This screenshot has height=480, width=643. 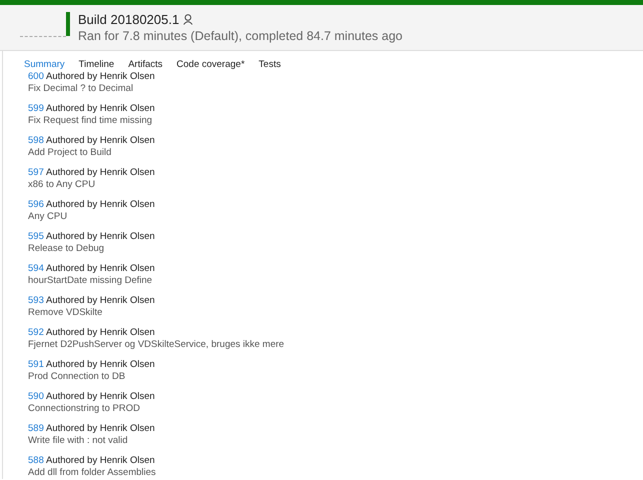 What do you see at coordinates (36, 396) in the screenshot?
I see `commit-link: 590` at bounding box center [36, 396].